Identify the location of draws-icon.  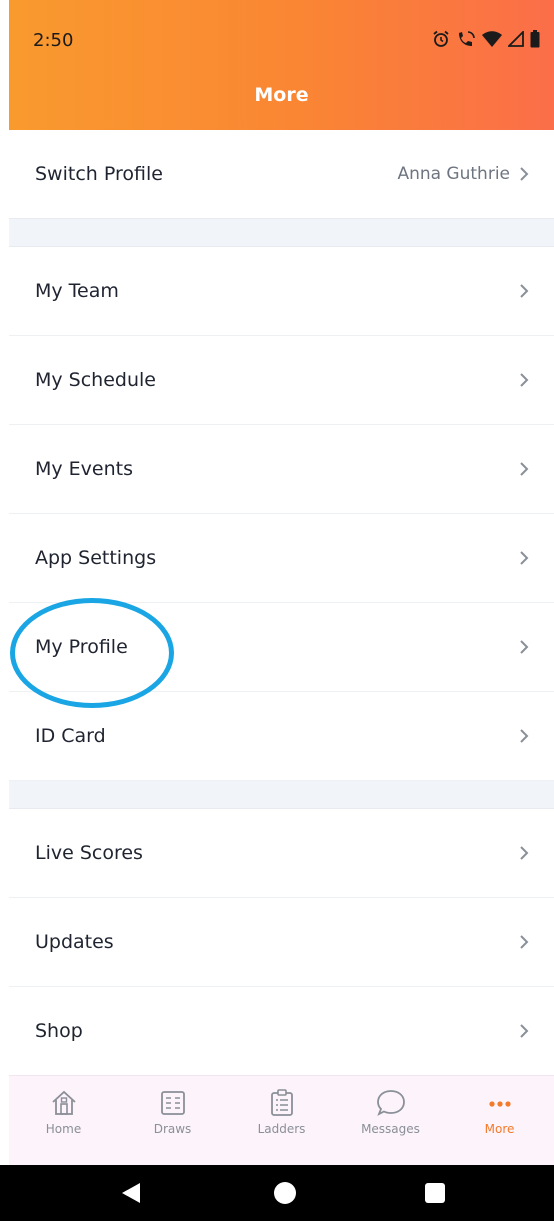
(173, 1103).